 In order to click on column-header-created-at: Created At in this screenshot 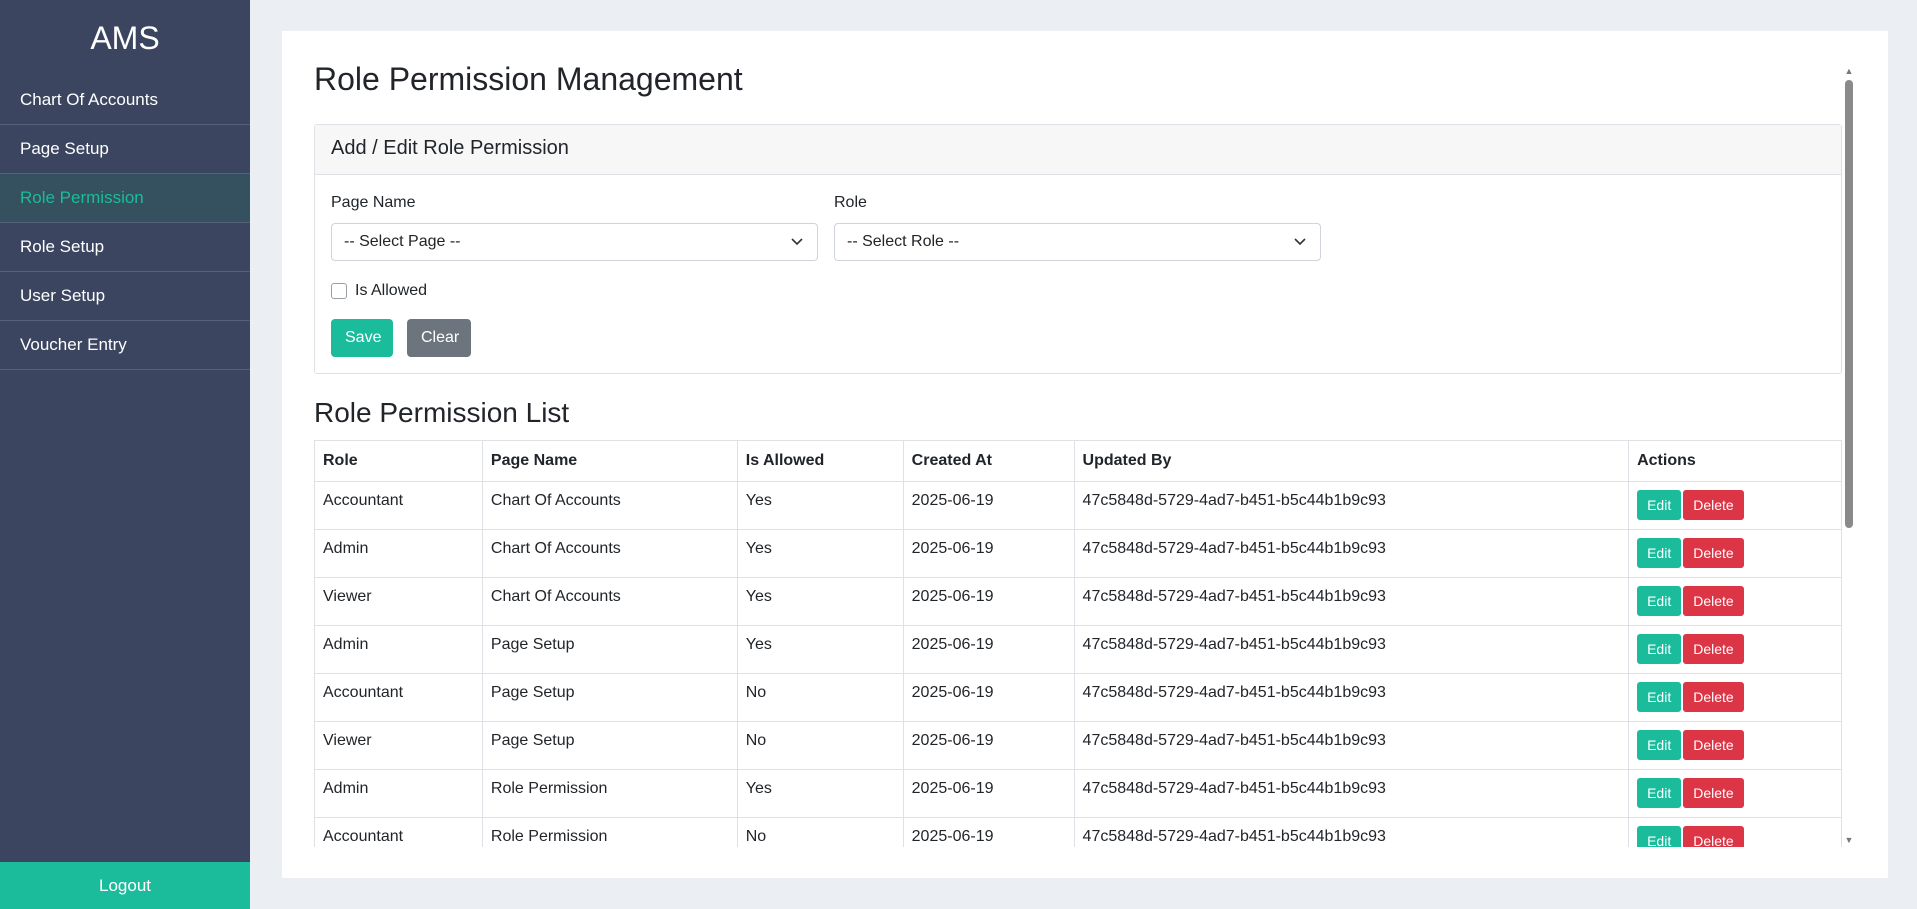, I will do `click(988, 461)`.